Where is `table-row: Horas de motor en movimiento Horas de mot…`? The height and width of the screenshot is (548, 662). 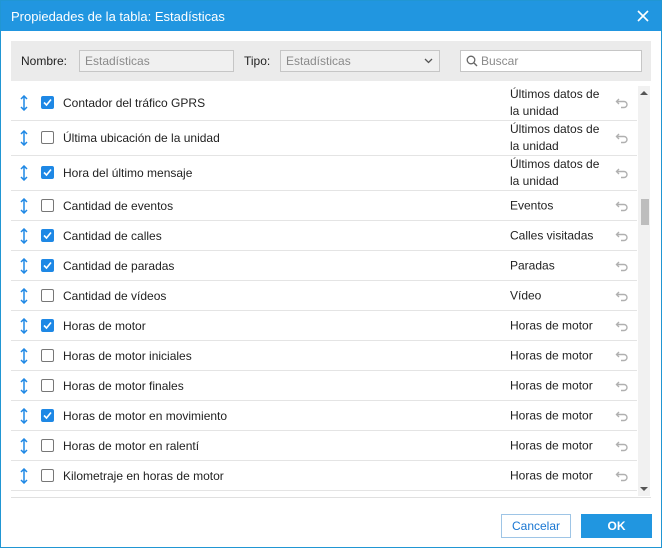 table-row: Horas de motor en movimiento Horas de mot… is located at coordinates (324, 416).